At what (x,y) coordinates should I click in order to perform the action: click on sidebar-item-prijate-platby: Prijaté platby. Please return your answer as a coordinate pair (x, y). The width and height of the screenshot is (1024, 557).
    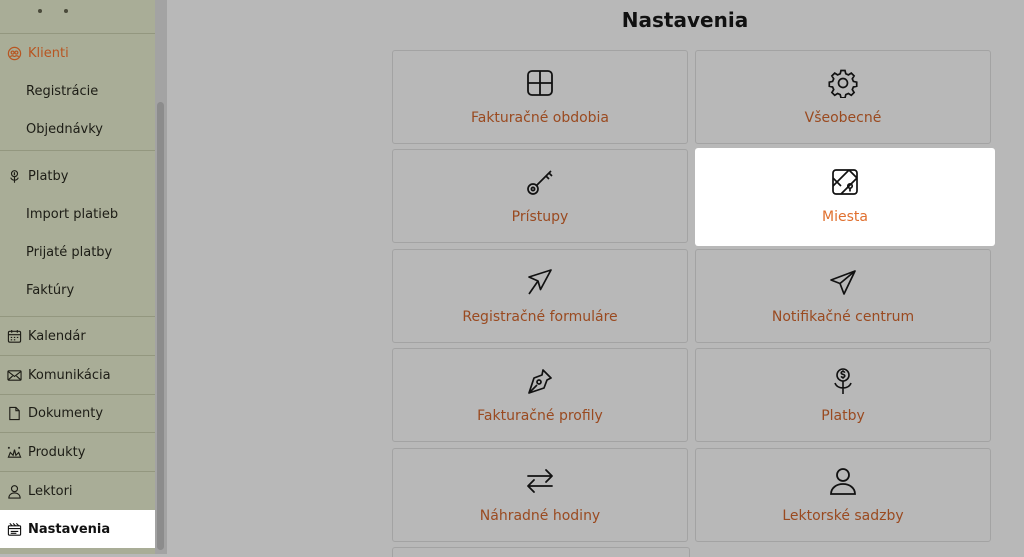
    Looking at the image, I should click on (77, 252).